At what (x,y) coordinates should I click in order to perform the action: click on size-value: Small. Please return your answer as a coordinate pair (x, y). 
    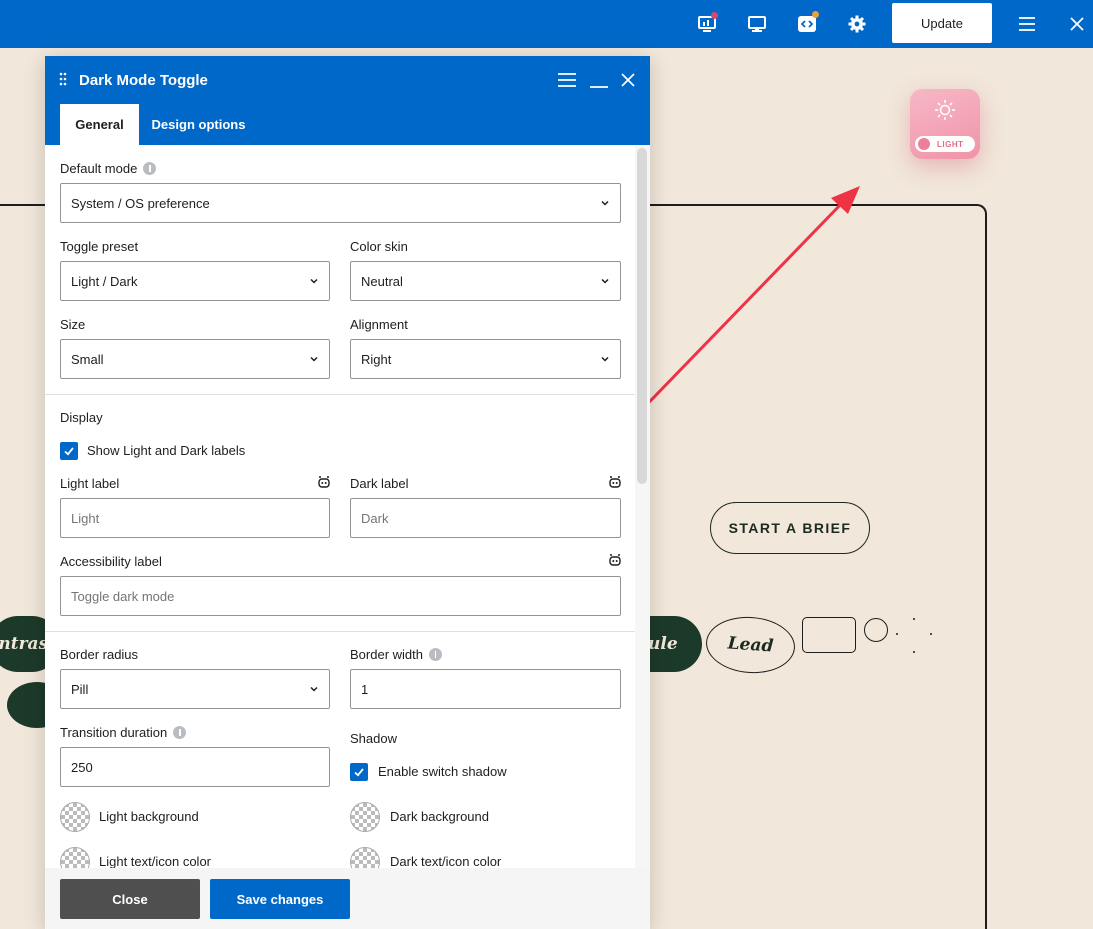
    Looking at the image, I should click on (87, 359).